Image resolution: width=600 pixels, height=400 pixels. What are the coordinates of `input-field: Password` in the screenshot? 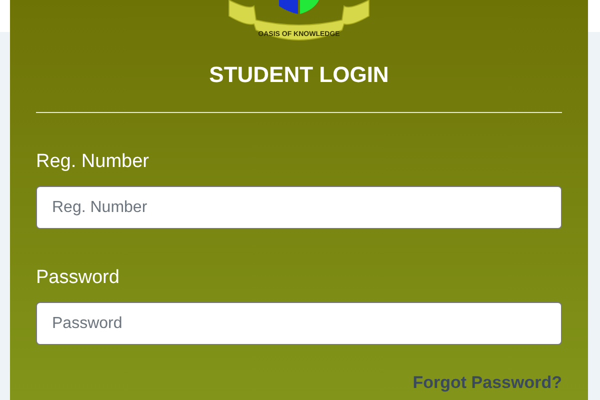 It's located at (299, 323).